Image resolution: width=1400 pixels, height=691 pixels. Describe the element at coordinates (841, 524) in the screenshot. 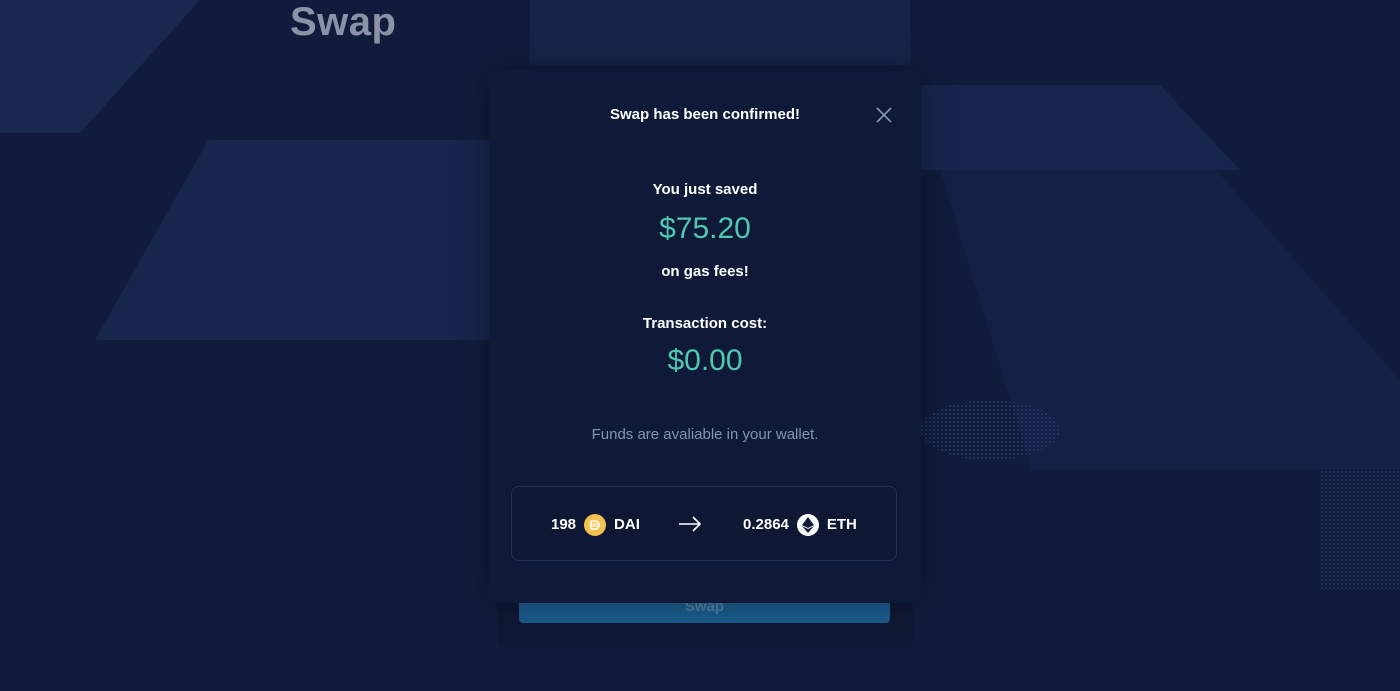

I see `to-token-symbol: ETH` at that location.